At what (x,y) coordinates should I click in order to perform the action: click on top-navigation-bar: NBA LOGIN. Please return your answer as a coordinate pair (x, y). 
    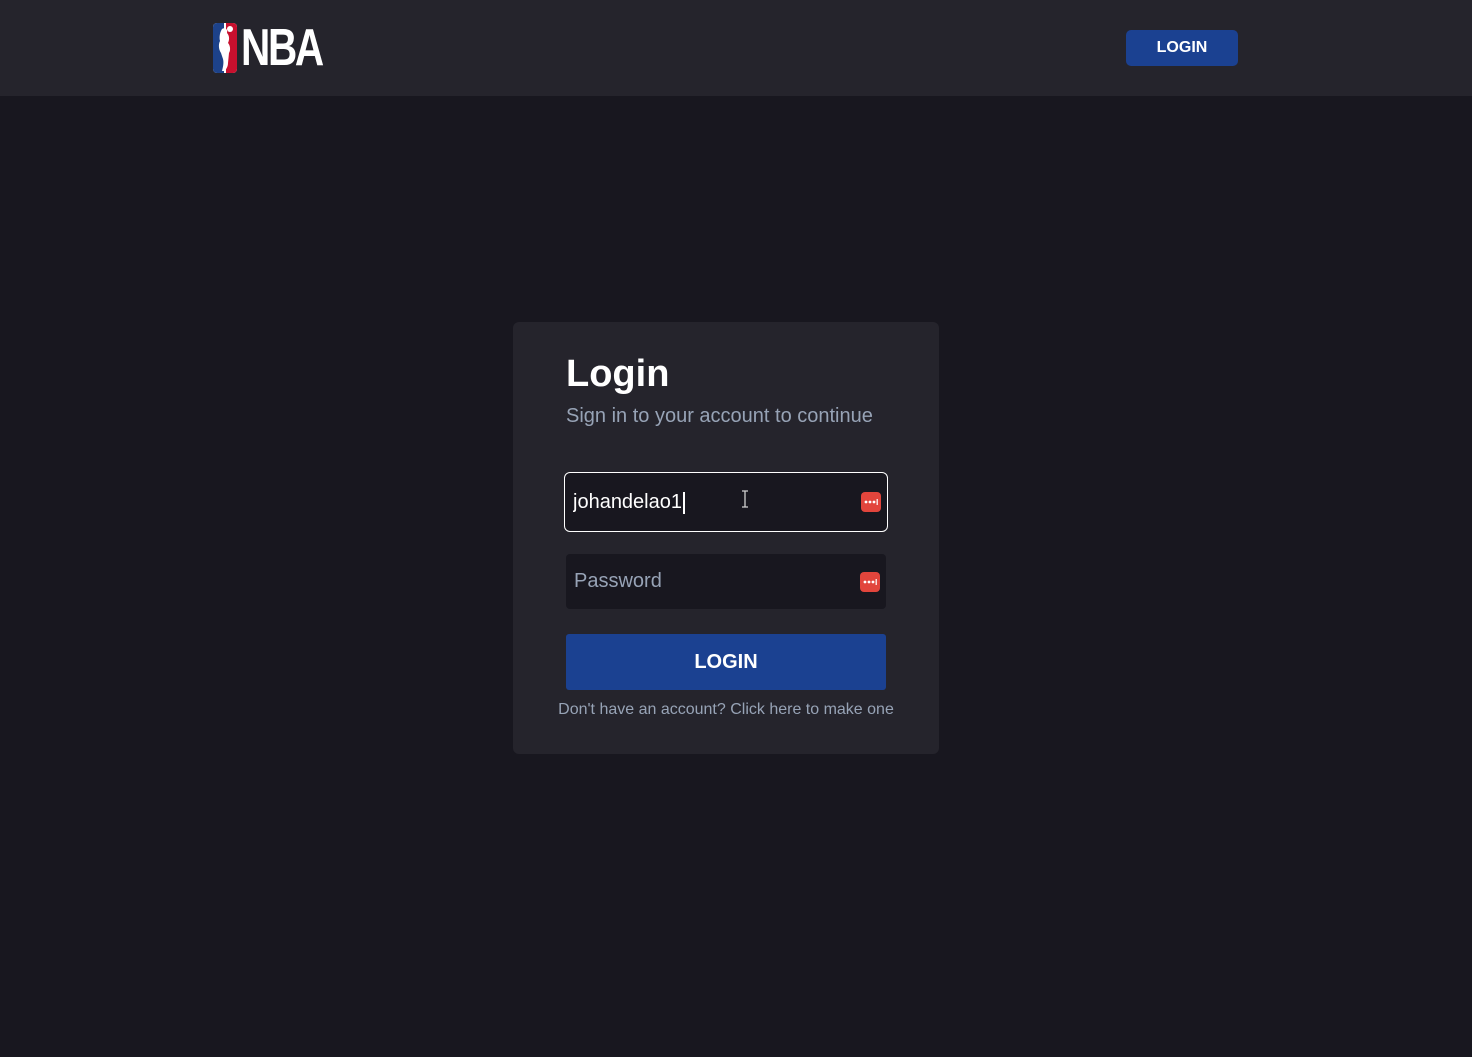
    Looking at the image, I should click on (736, 48).